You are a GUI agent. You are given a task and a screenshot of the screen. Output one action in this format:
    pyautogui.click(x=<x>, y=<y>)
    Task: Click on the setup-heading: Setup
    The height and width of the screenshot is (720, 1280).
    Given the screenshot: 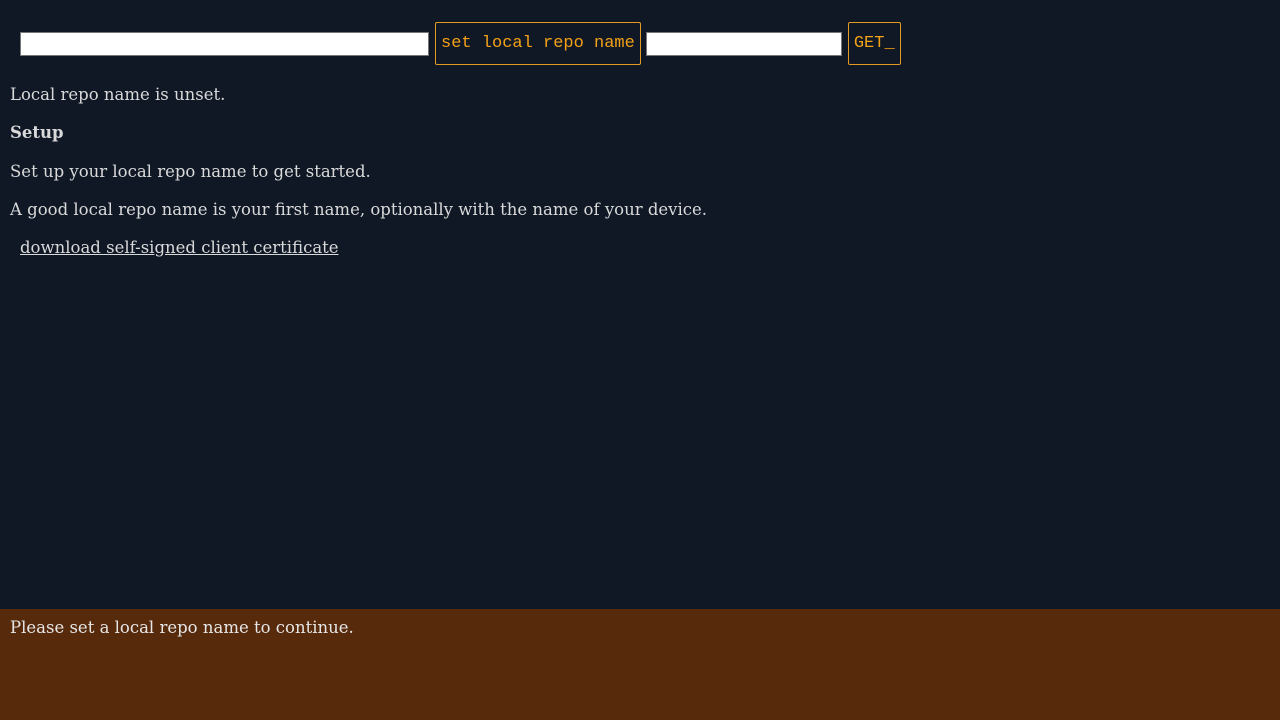 What is the action you would take?
    pyautogui.click(x=37, y=132)
    